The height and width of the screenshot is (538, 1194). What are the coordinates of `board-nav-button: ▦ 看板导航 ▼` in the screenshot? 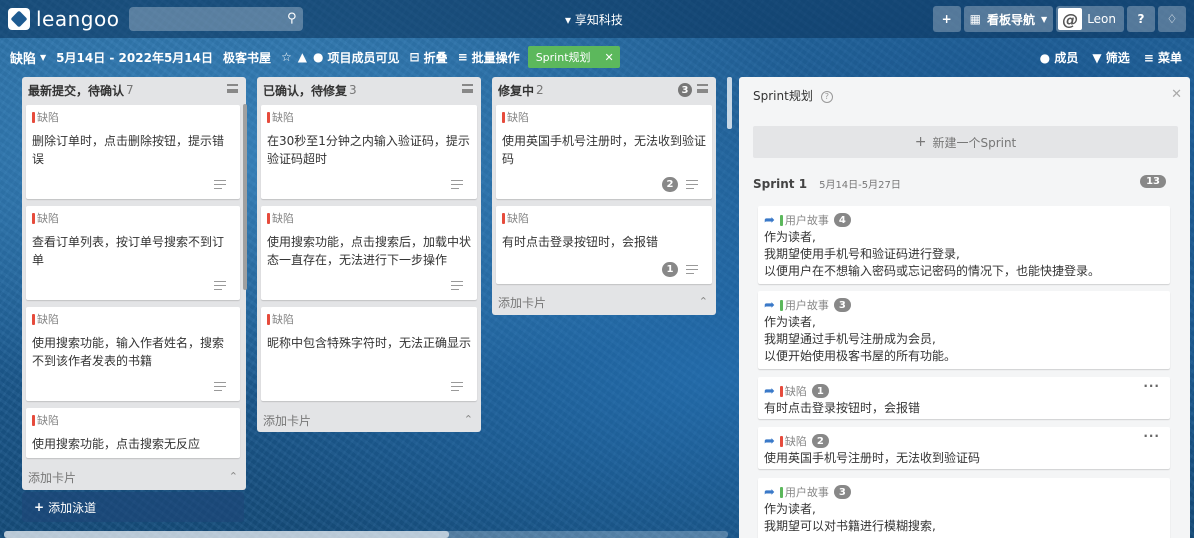 It's located at (1008, 19).